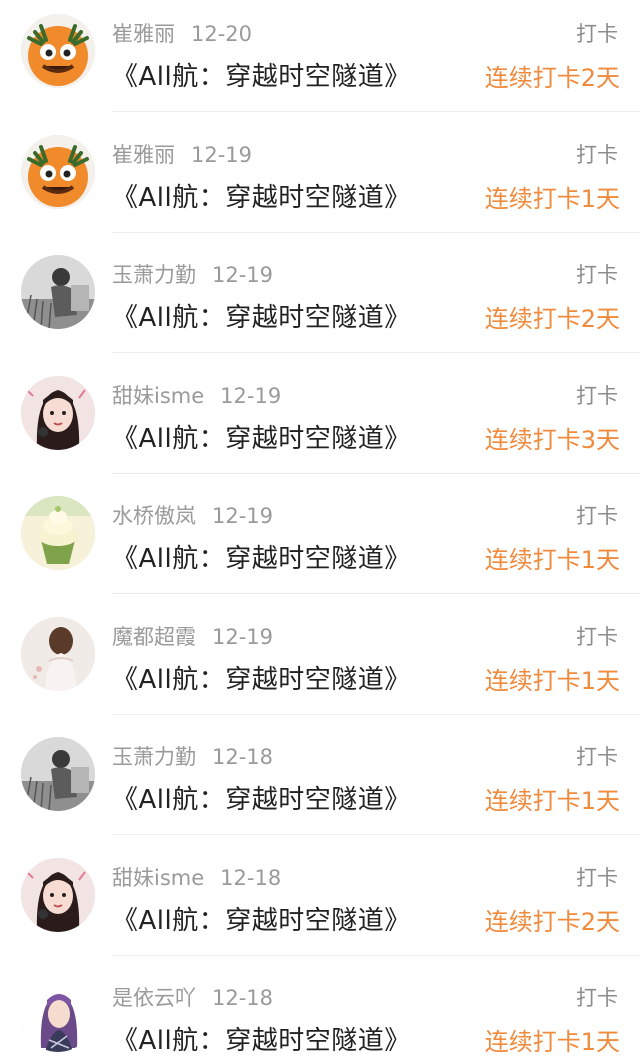 Image resolution: width=640 pixels, height=1060 pixels. Describe the element at coordinates (552, 439) in the screenshot. I see `streak-label: 连续打卡3天` at that location.